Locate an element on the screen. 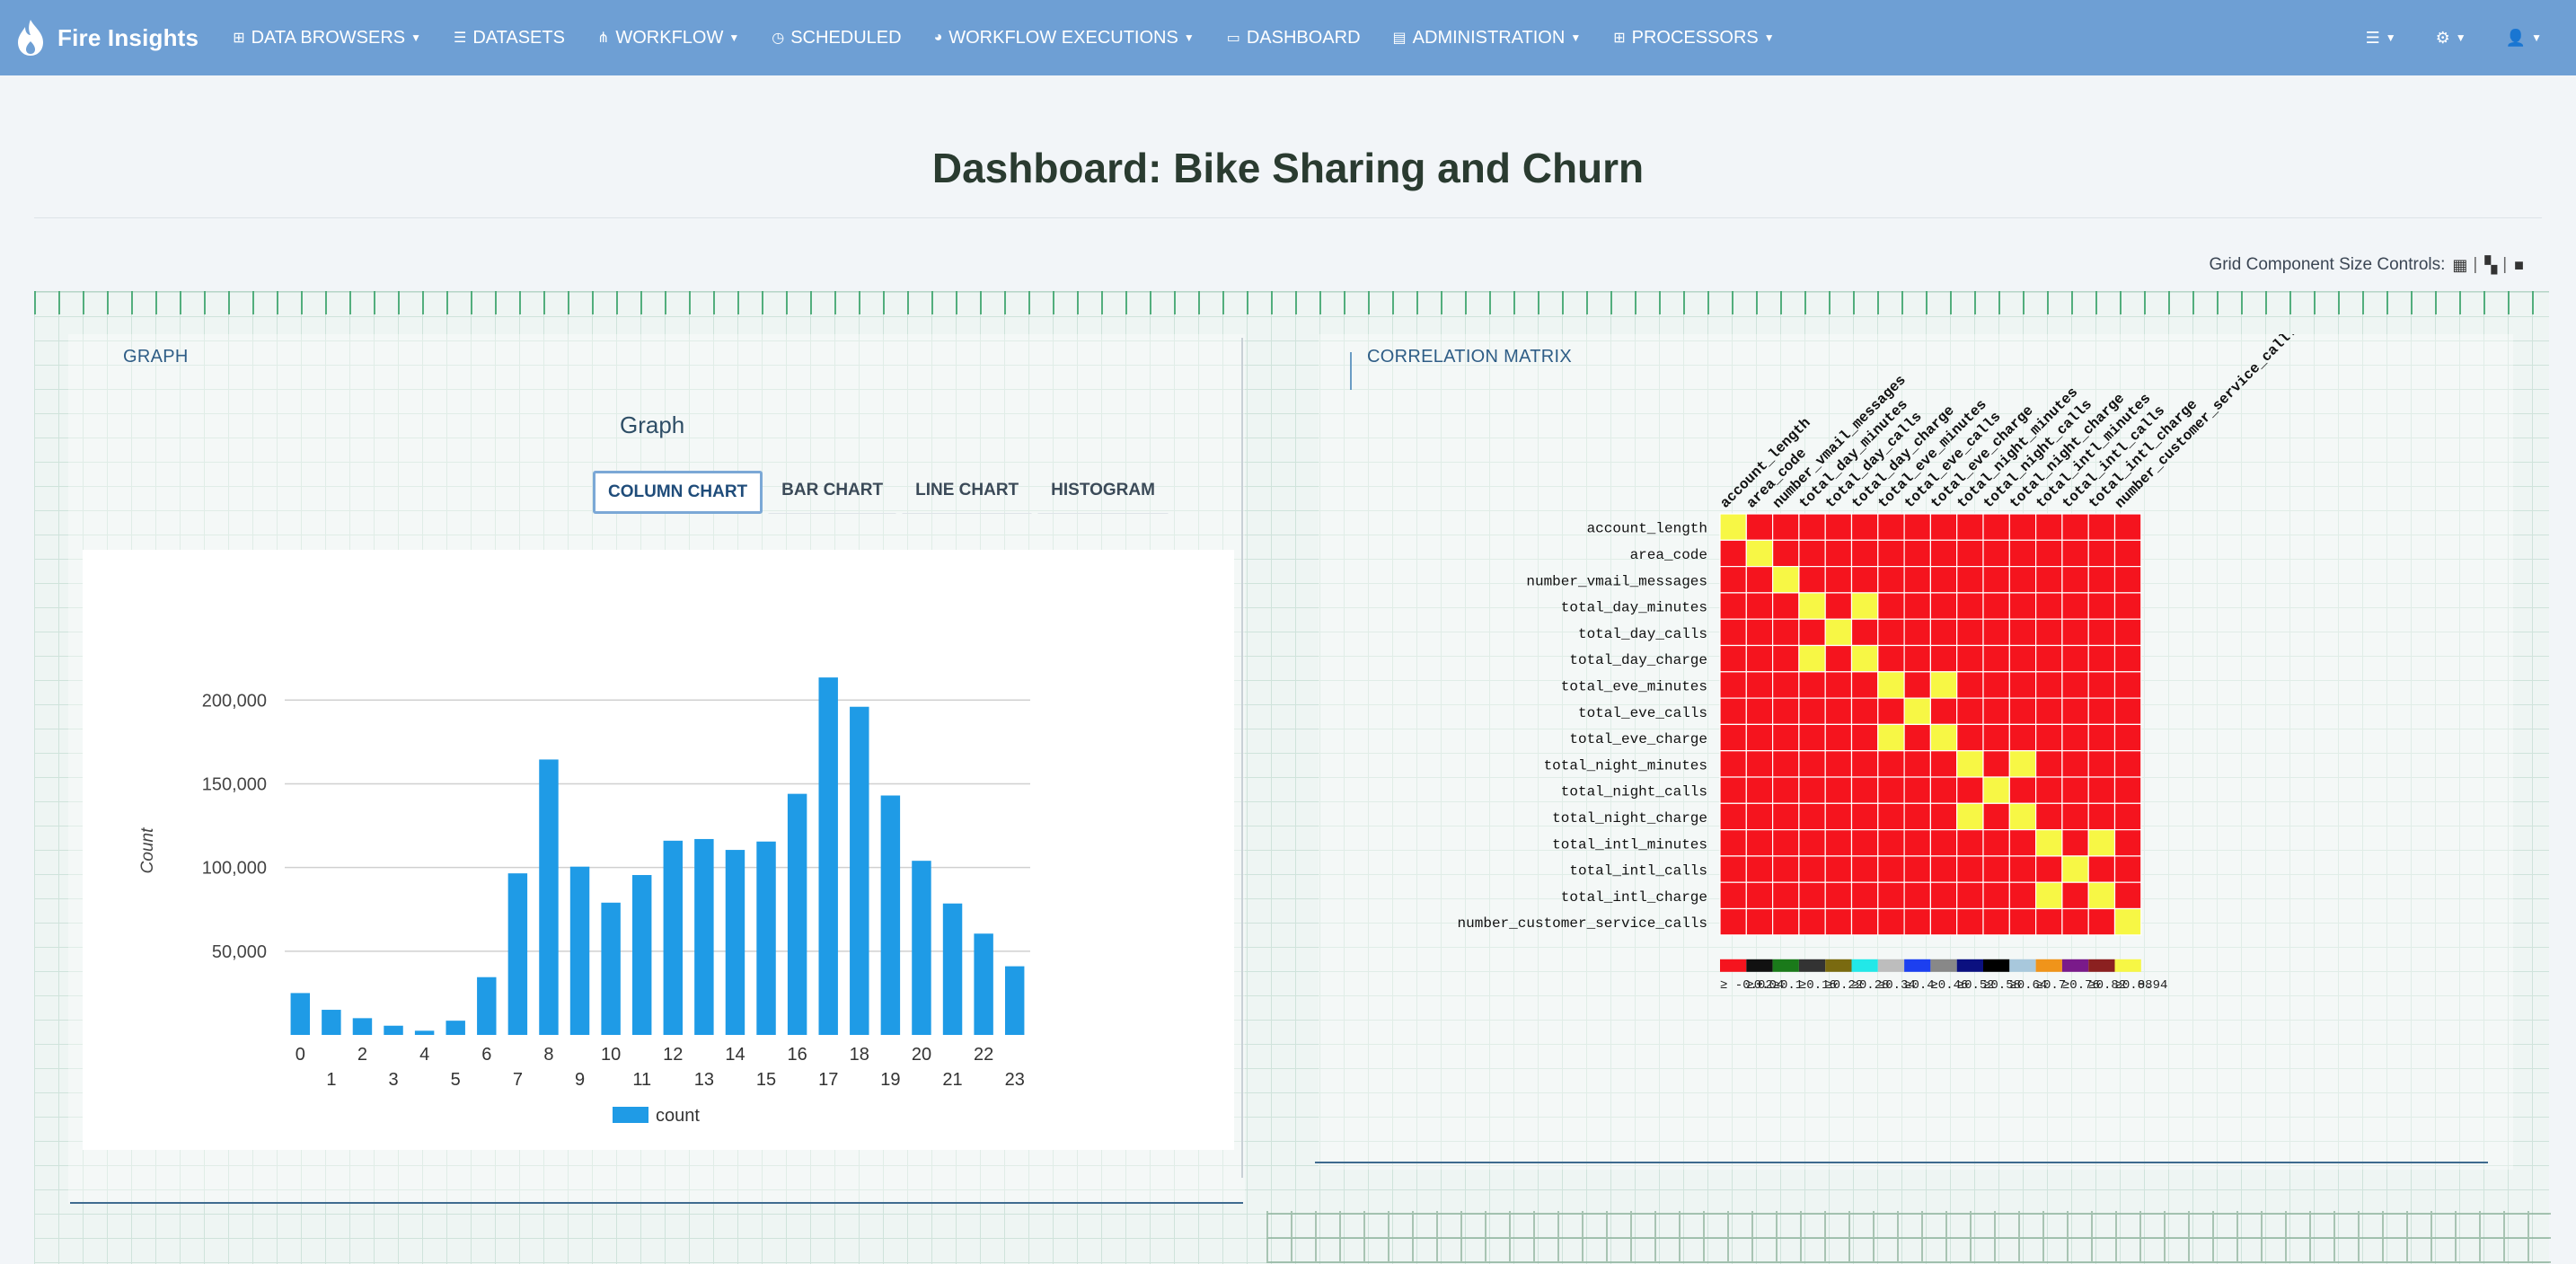 This screenshot has height=1264, width=2576. tab-line-chart: LINE CHART is located at coordinates (967, 492).